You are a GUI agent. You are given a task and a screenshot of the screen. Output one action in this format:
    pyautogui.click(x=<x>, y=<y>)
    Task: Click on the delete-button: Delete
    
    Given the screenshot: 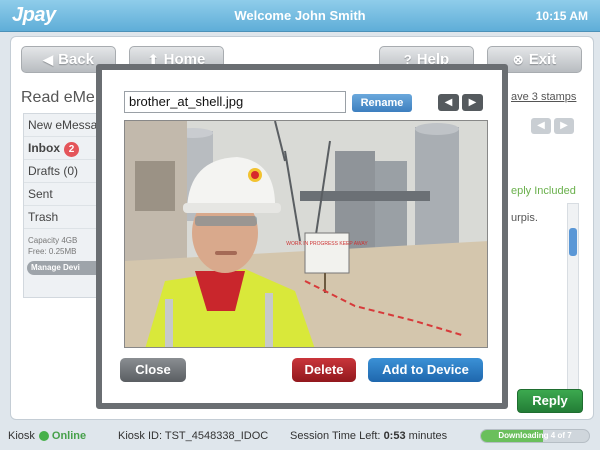 What is the action you would take?
    pyautogui.click(x=324, y=370)
    